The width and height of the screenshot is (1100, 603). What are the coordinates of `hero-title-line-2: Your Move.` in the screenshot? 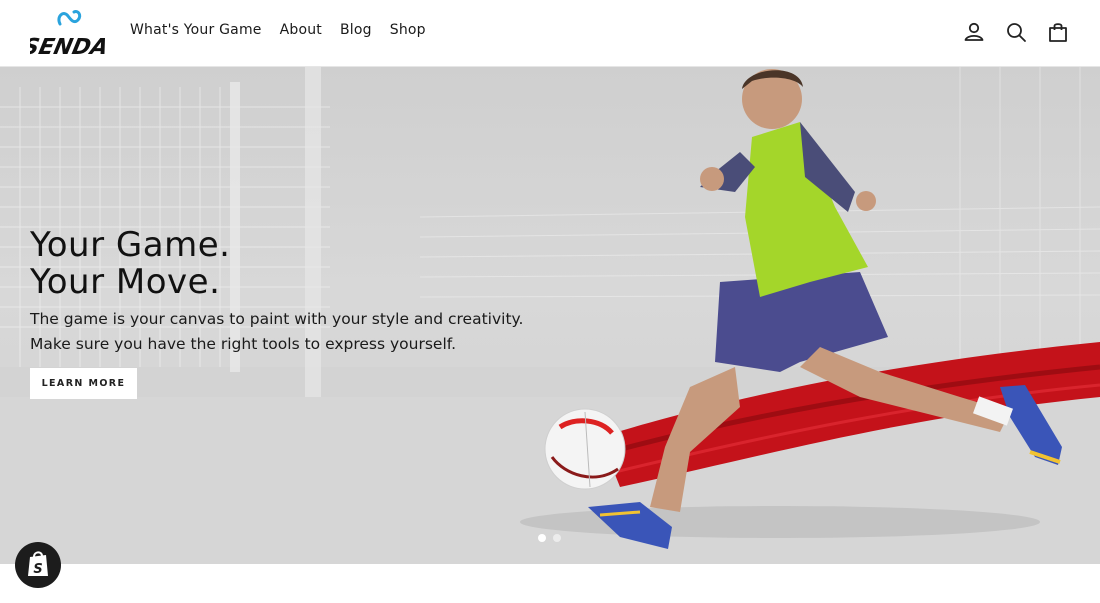 It's located at (125, 282).